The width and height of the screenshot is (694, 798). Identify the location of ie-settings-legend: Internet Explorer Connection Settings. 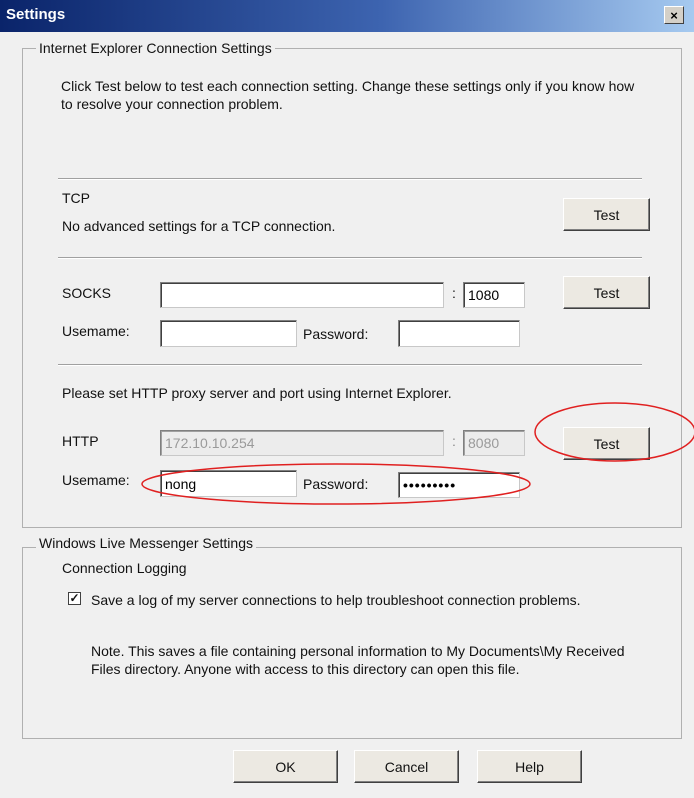
(155, 48).